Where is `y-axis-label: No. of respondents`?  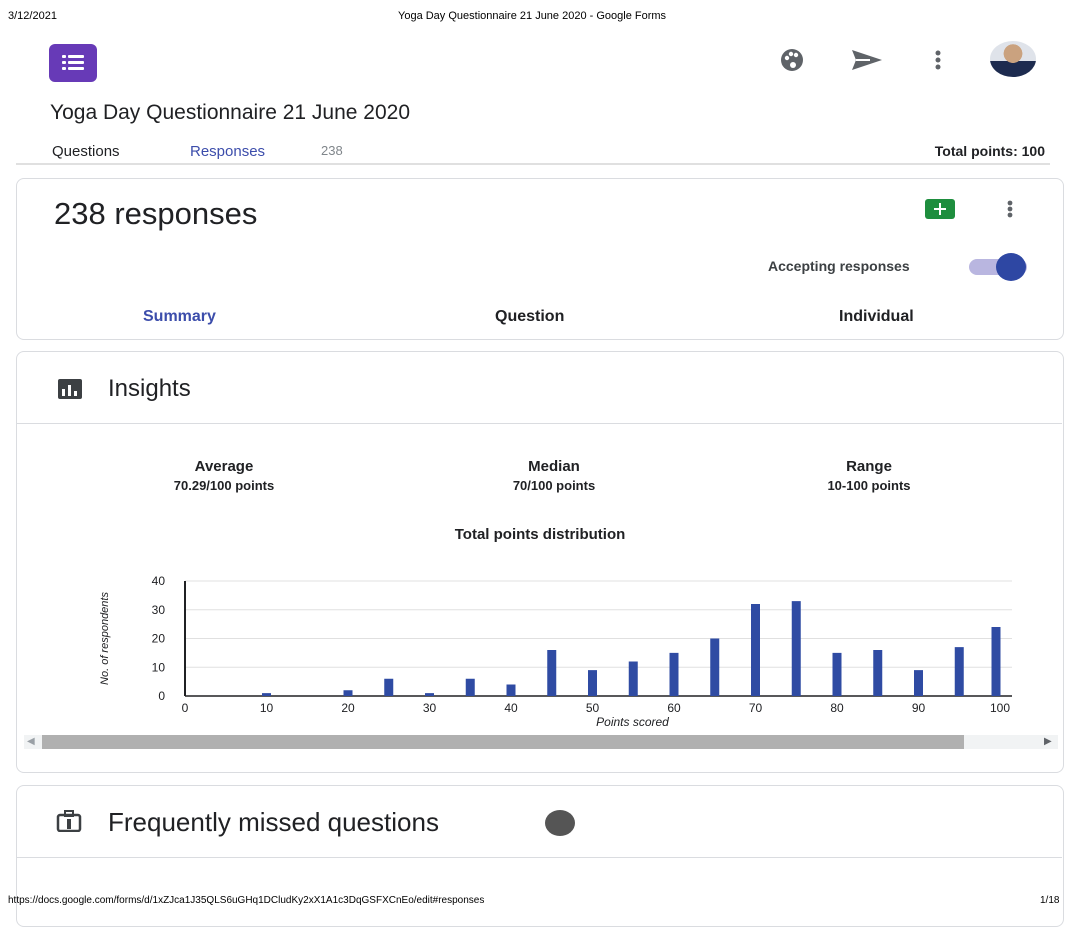
y-axis-label: No. of respondents is located at coordinates (105, 638).